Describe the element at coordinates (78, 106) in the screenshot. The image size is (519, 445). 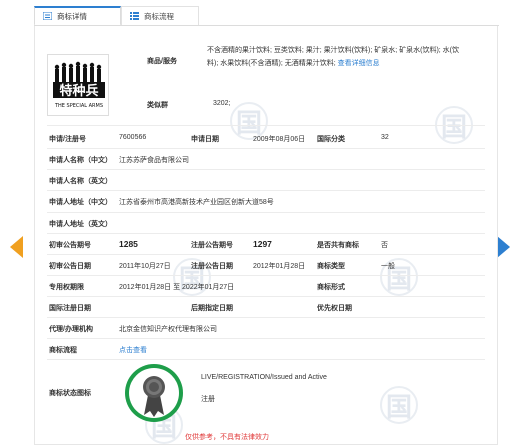
I see `logo-english-text: THE SPECIAL ARMS` at that location.